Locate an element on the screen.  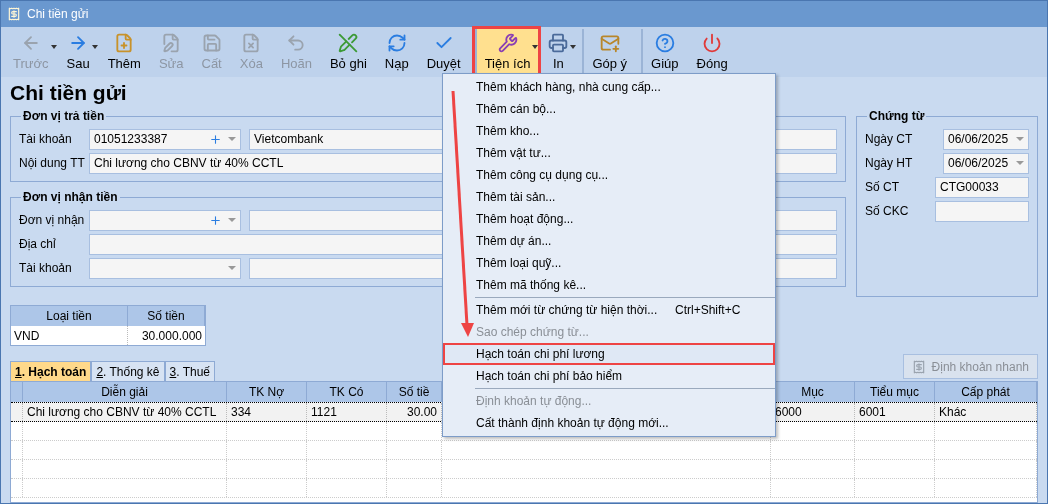
field-label: Ngày HT is located at coordinates (889, 163).